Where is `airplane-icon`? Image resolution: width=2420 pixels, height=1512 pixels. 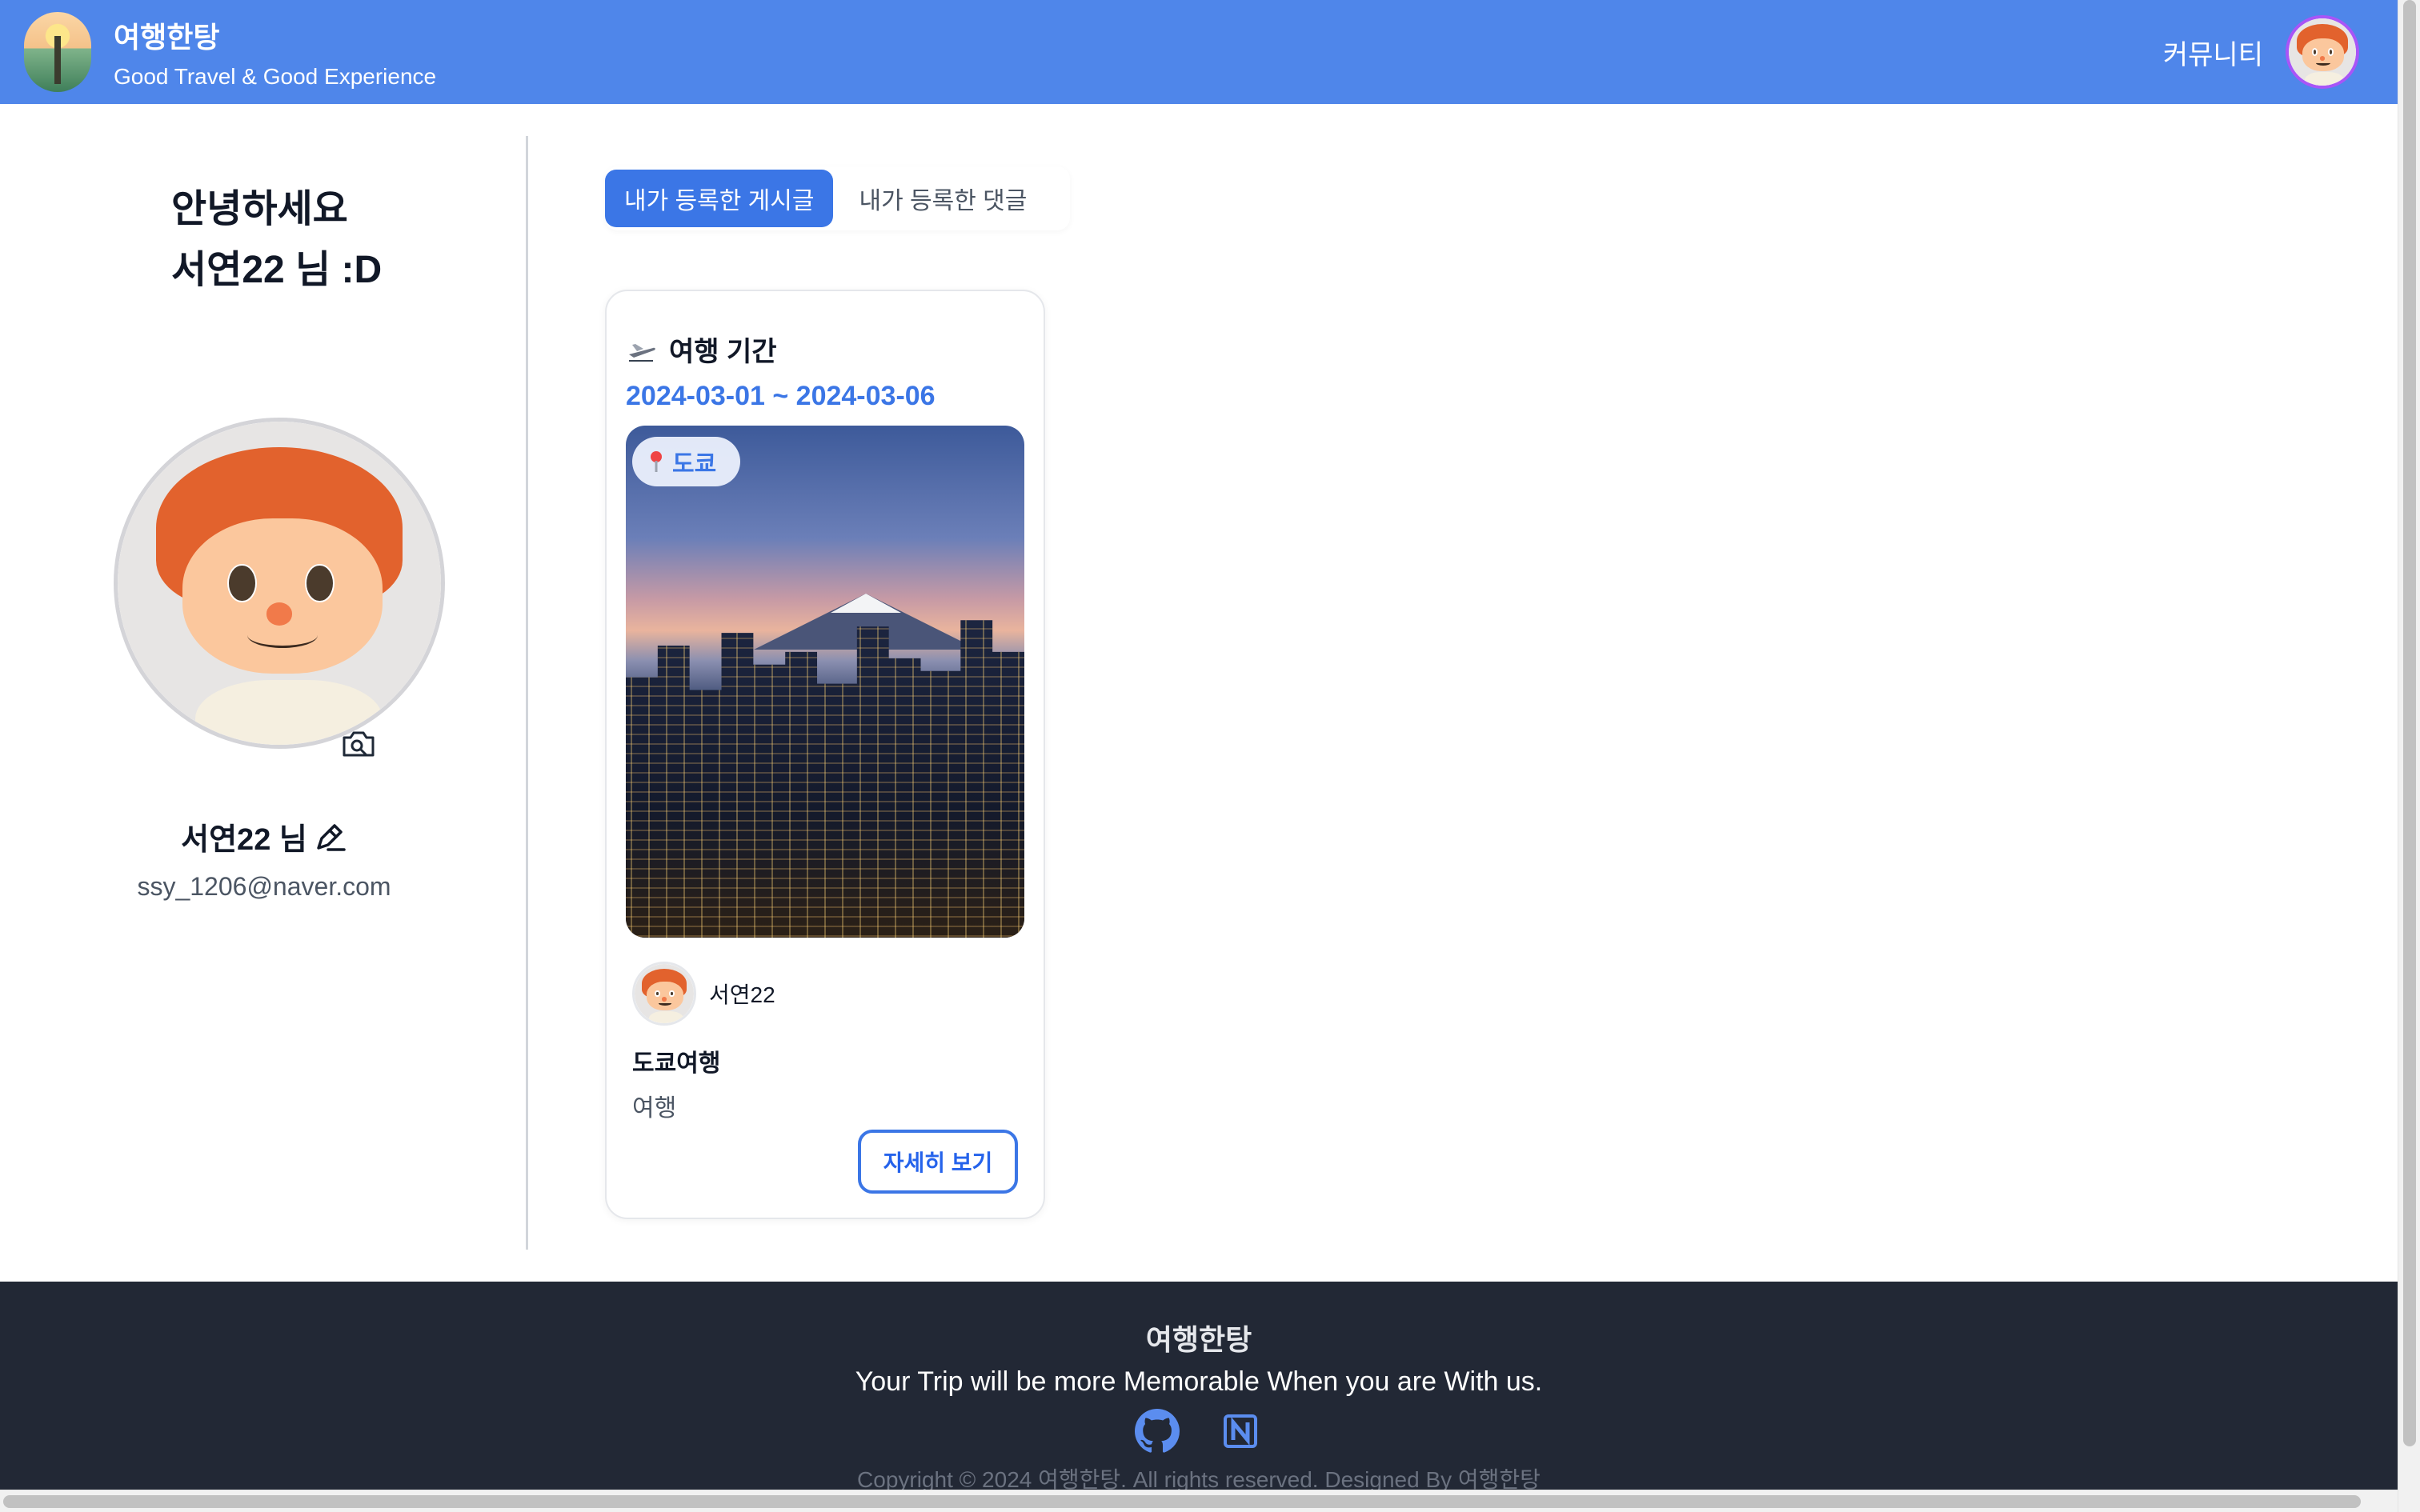
airplane-icon is located at coordinates (642, 350).